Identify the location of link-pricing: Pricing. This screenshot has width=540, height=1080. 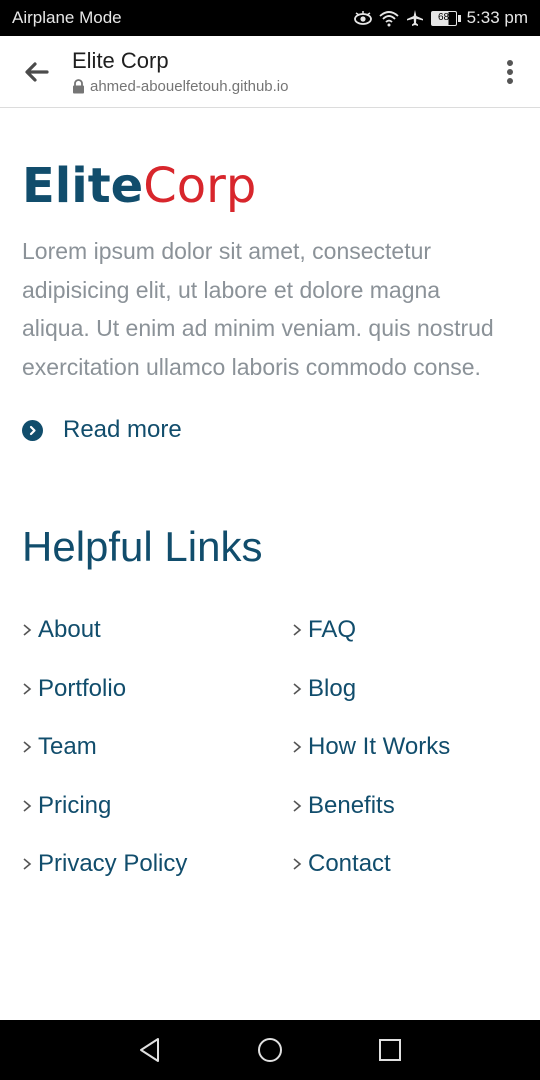
(157, 806).